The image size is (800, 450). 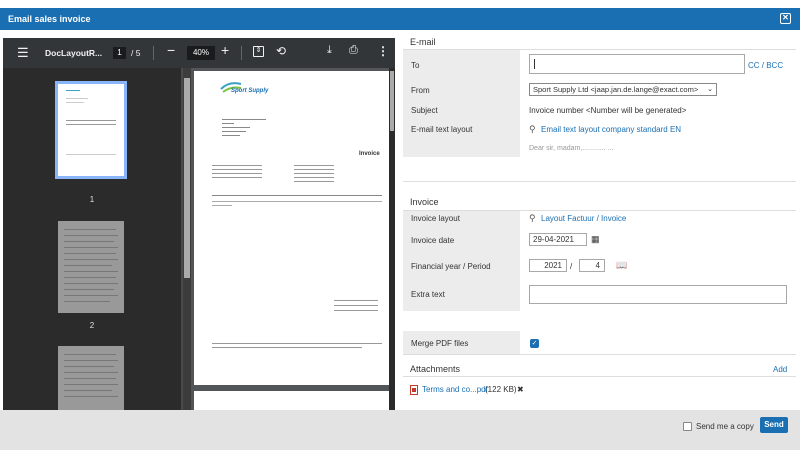 What do you see at coordinates (281, 51) in the screenshot?
I see `rotate-icon: ⟲` at bounding box center [281, 51].